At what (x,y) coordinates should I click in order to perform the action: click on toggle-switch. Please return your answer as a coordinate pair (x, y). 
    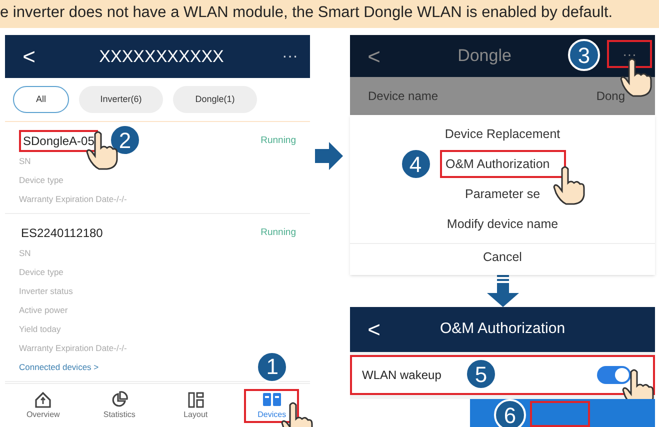
    Looking at the image, I should click on (614, 375).